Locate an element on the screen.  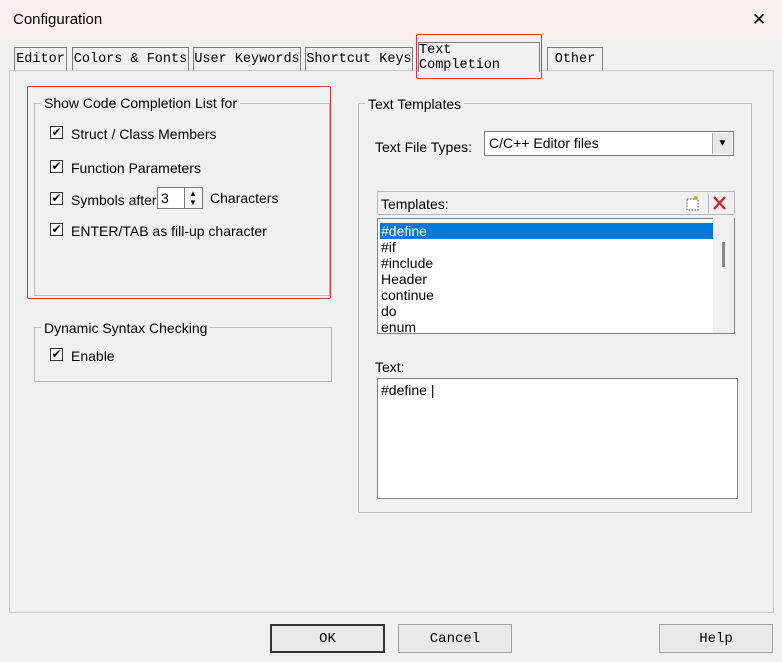
tab-user-keywords: User Keywords is located at coordinates (247, 58).